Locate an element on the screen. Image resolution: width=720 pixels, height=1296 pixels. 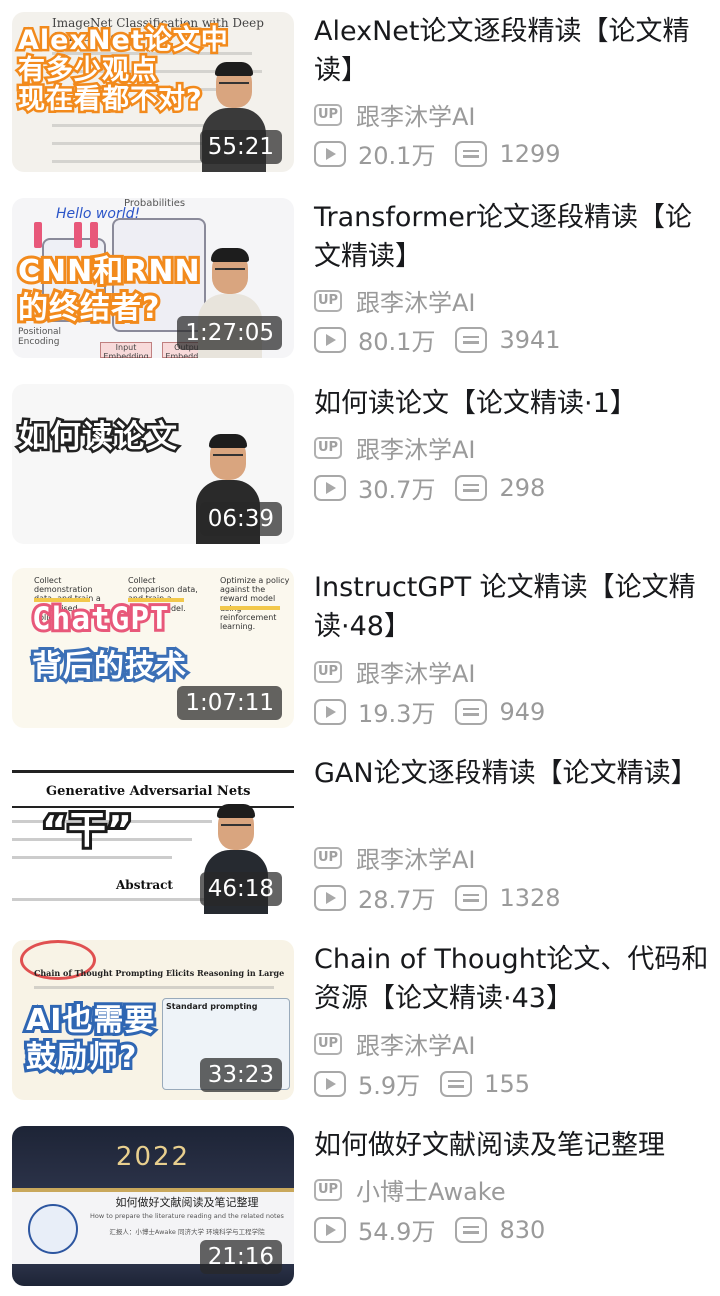
duration-badge: 21:16 is located at coordinates (240, 1256).